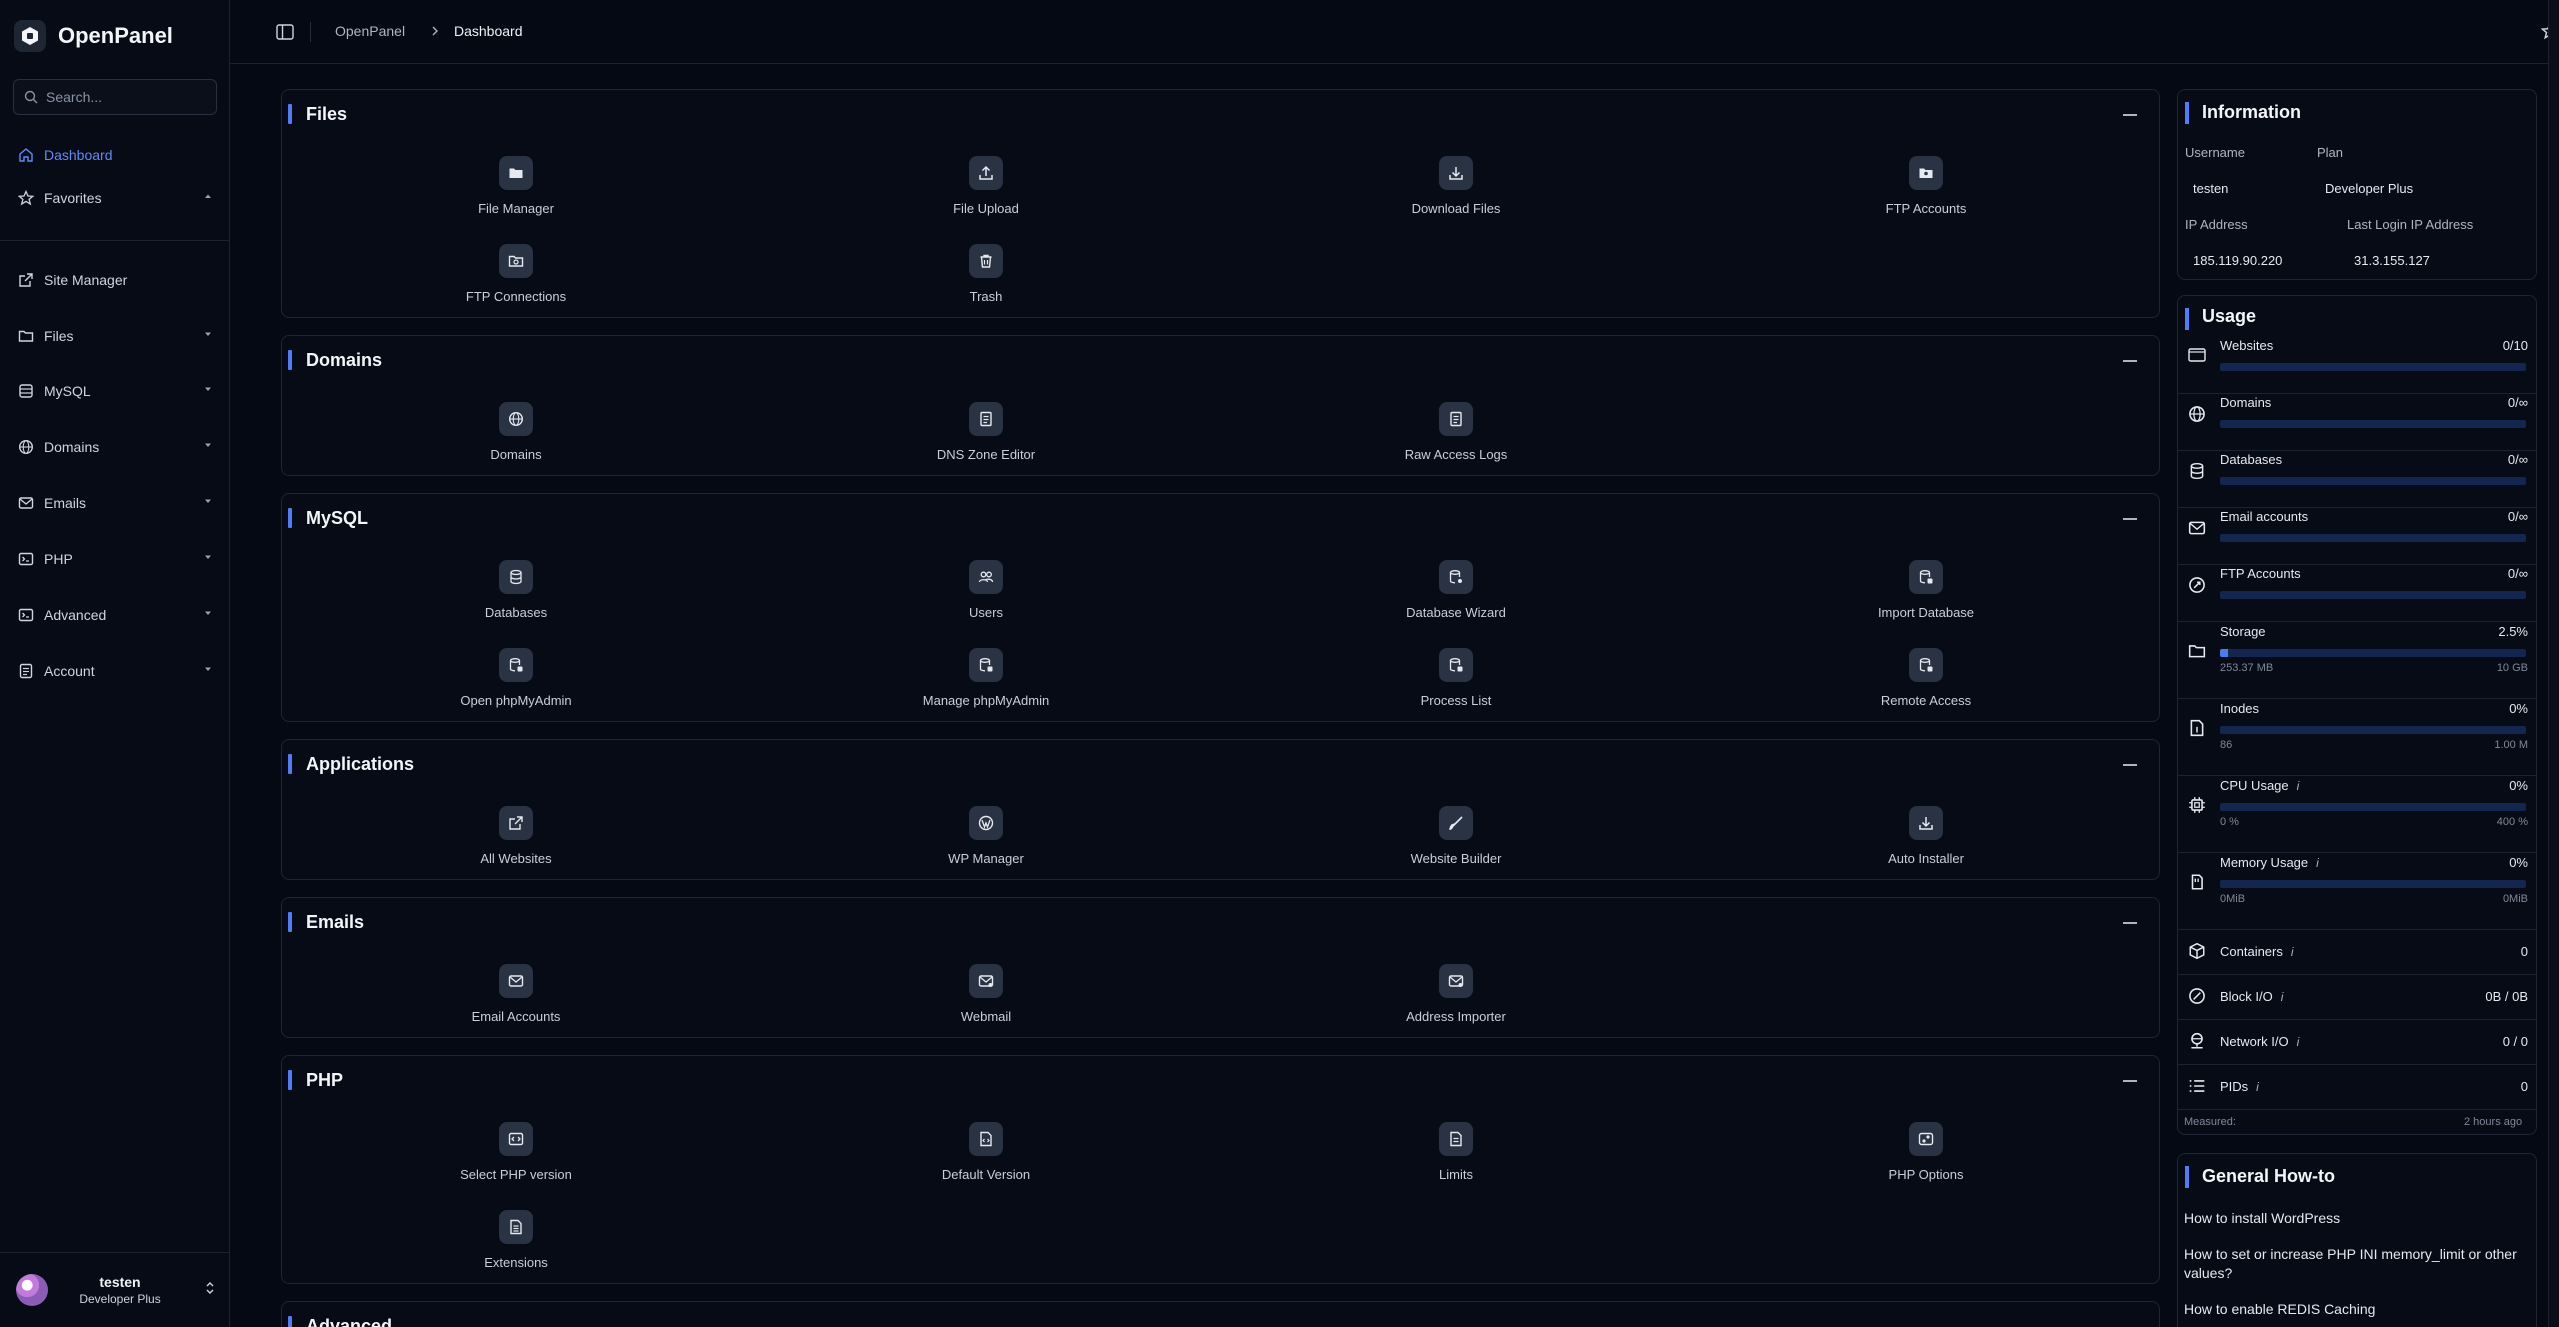 The width and height of the screenshot is (2559, 1327). Describe the element at coordinates (1456, 191) in the screenshot. I see `tile-download-files: Download Files` at that location.